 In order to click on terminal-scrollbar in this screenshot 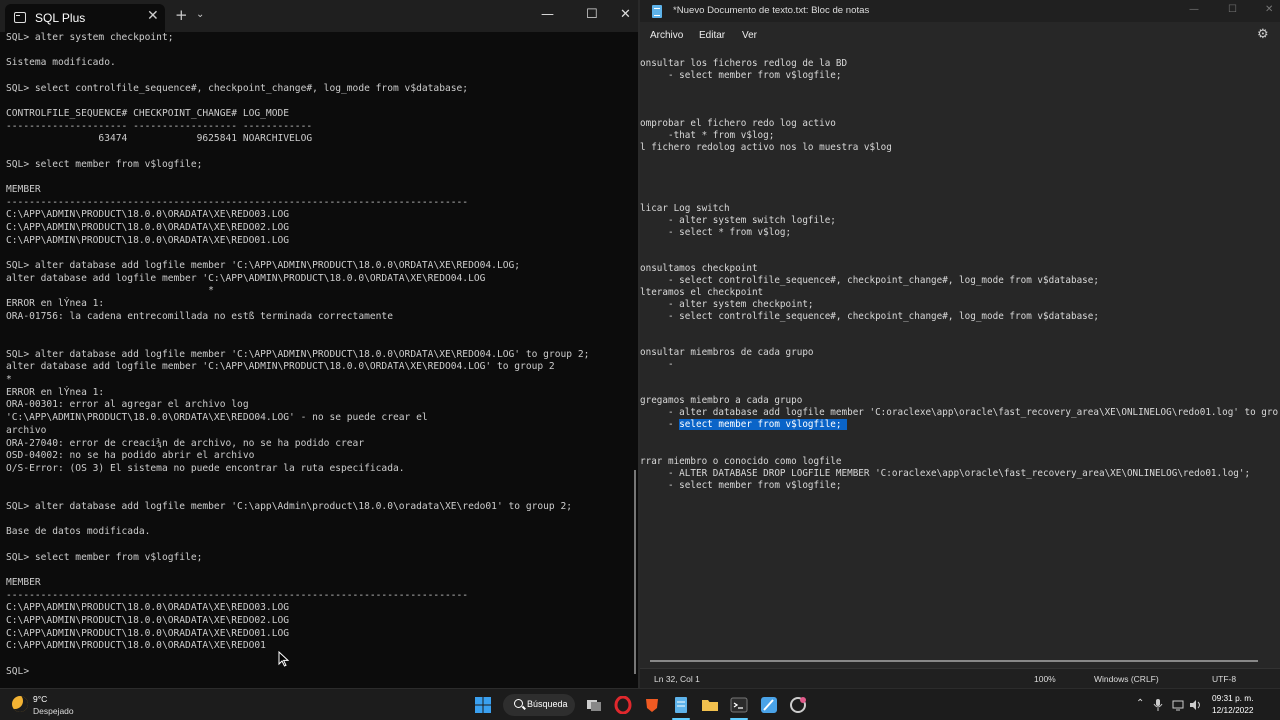, I will do `click(635, 572)`.